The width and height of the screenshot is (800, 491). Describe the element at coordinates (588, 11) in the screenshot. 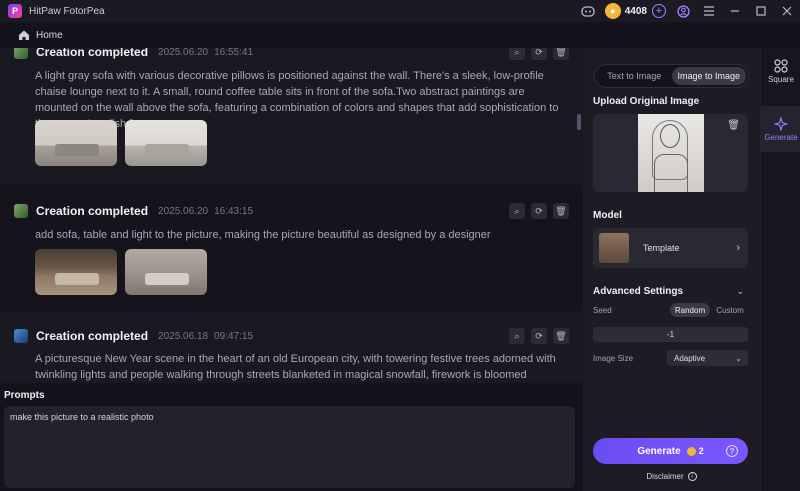

I see `discord-icon` at that location.